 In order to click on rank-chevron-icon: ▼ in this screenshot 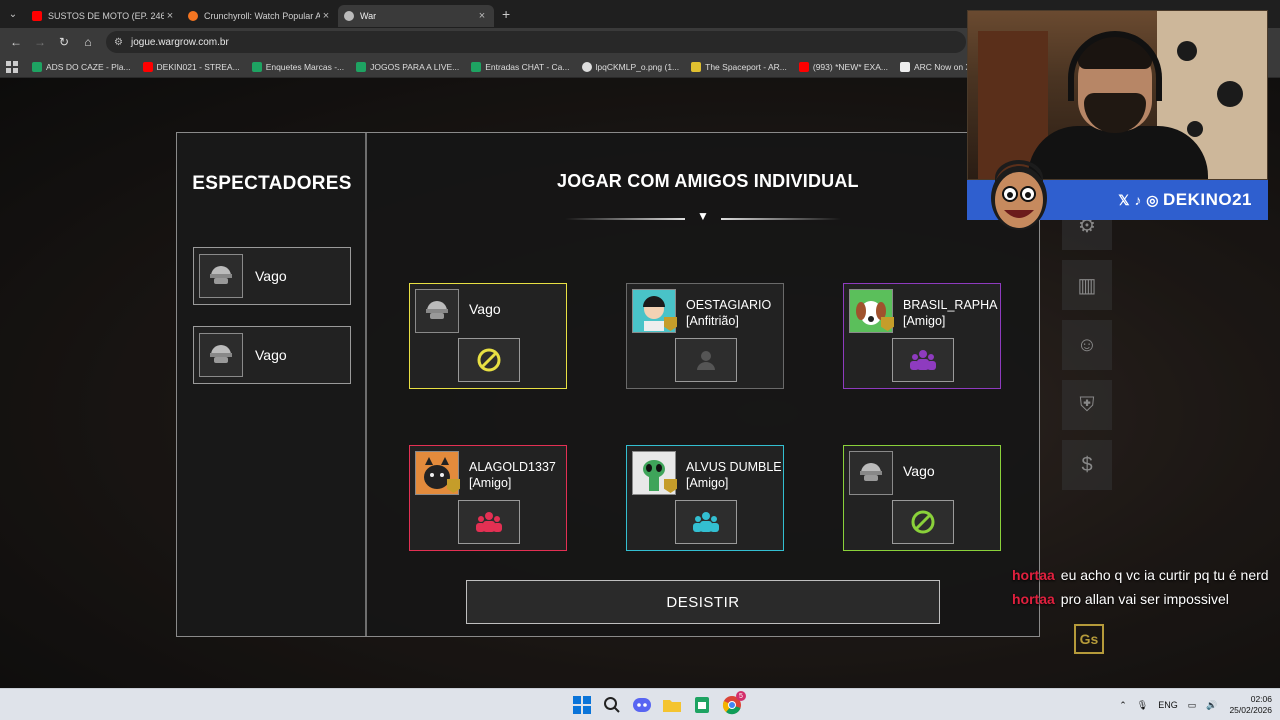, I will do `click(703, 216)`.